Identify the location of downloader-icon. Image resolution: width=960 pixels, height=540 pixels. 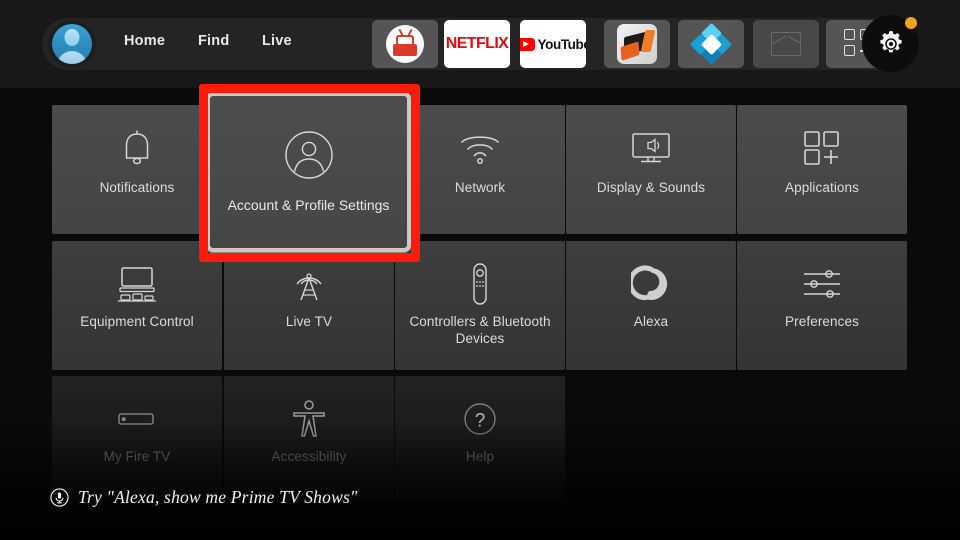
(637, 44).